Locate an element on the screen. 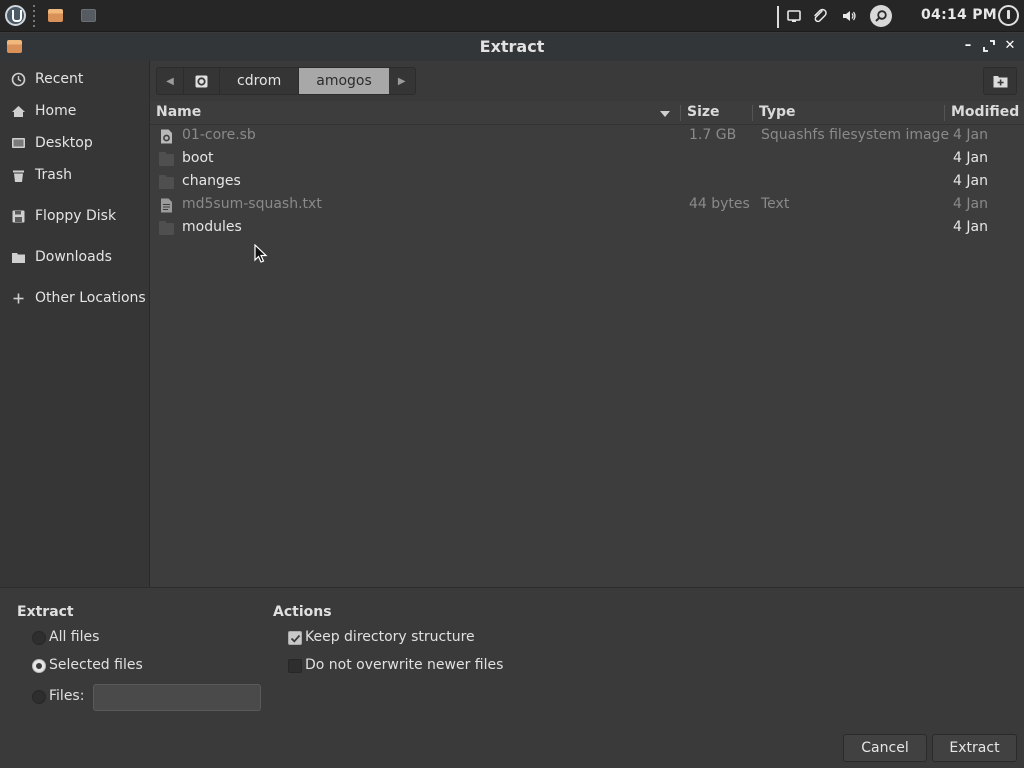 Image resolution: width=1024 pixels, height=768 pixels. taskbar-terminal-icon is located at coordinates (88, 15).